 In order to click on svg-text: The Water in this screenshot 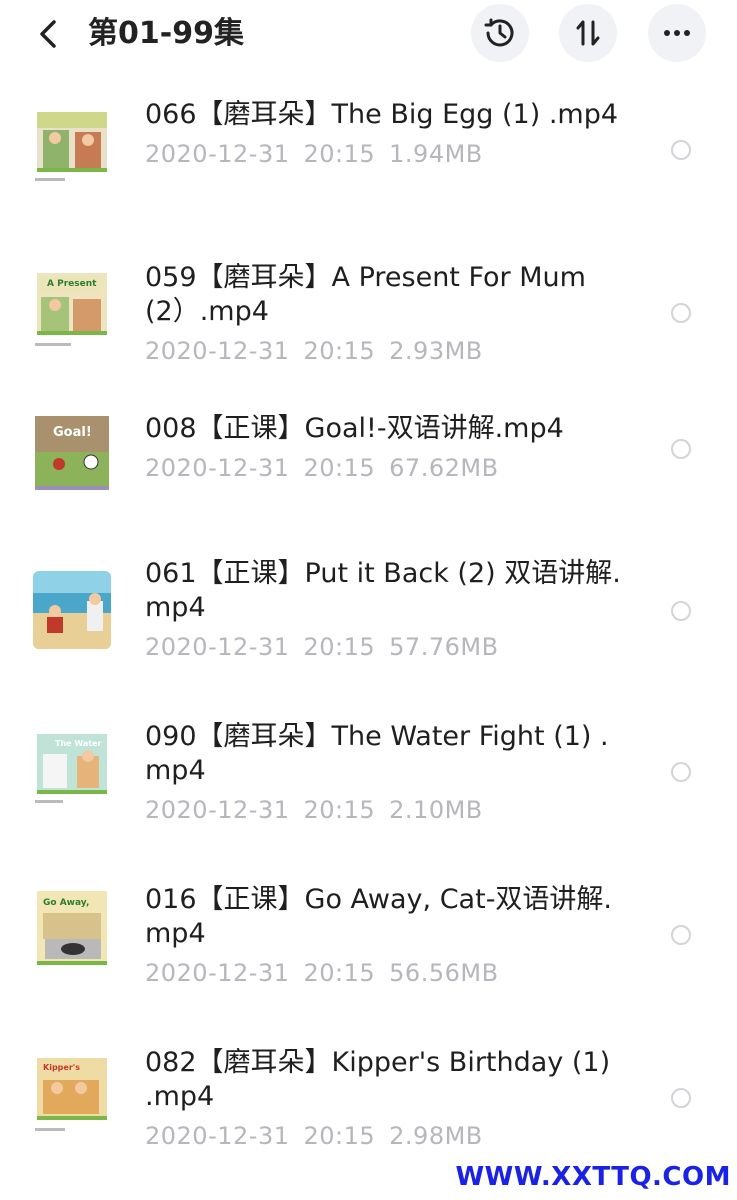, I will do `click(78, 743)`.